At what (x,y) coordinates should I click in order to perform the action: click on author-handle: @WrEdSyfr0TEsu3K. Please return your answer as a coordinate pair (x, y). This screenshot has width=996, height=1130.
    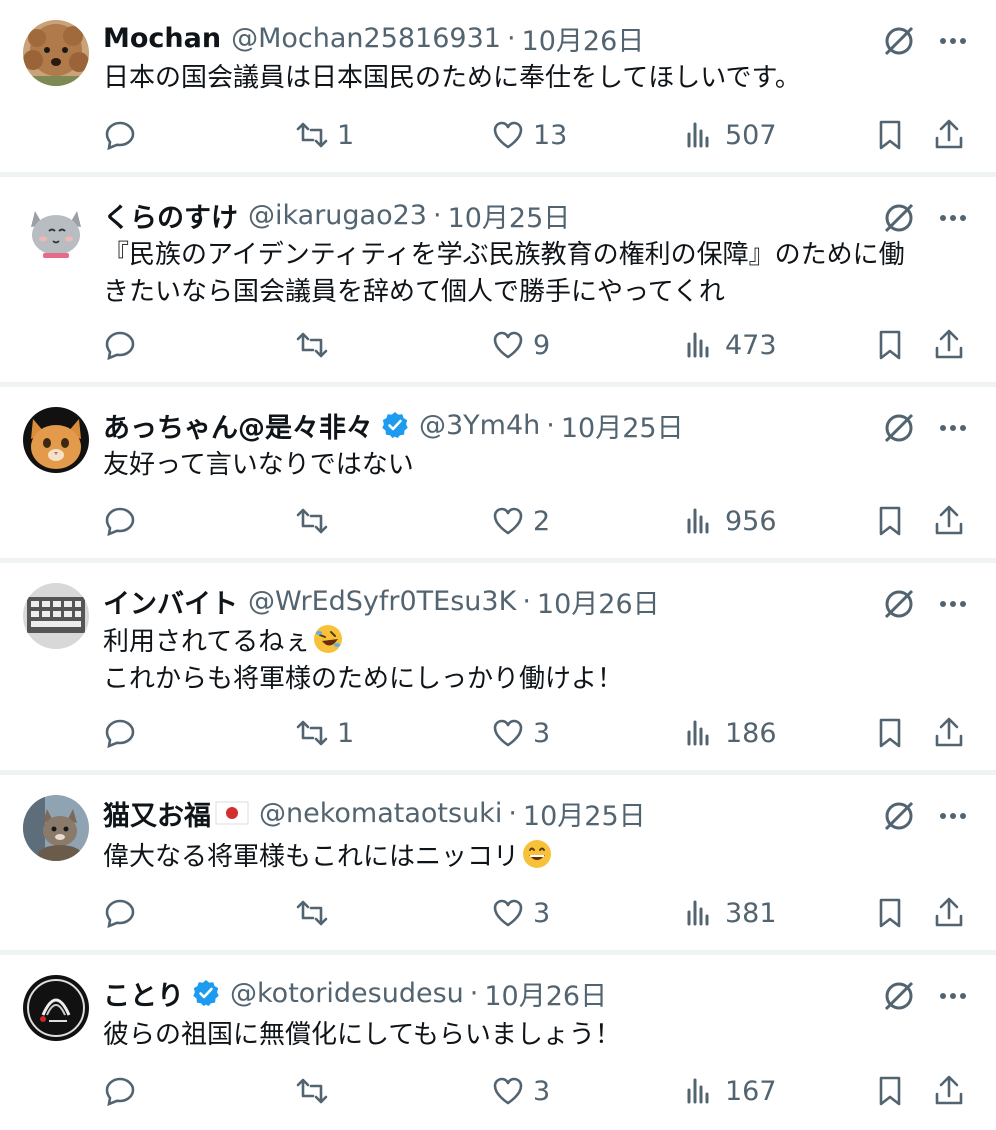
    Looking at the image, I should click on (382, 601).